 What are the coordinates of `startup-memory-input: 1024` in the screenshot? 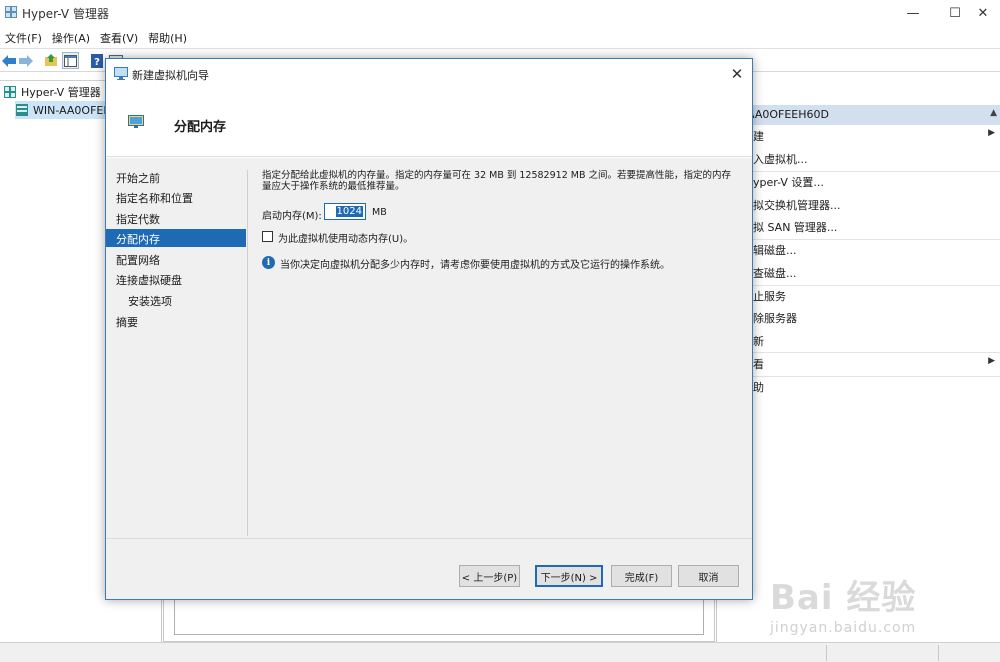 It's located at (345, 211).